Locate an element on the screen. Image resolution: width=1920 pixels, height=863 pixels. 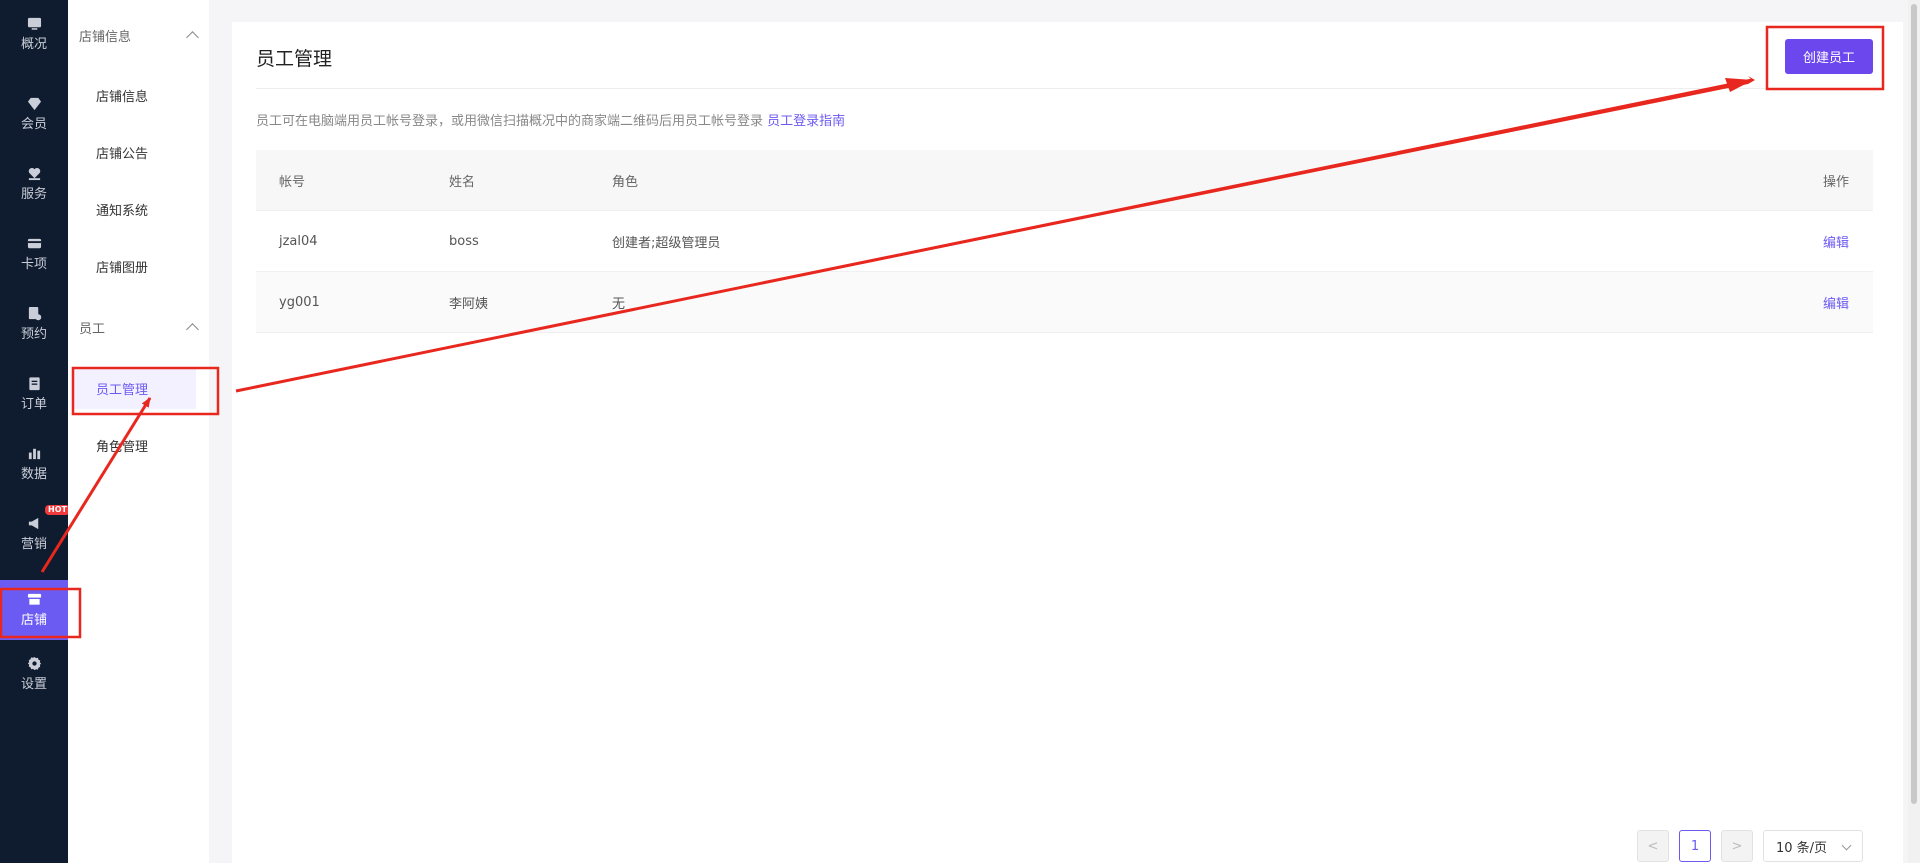
store-submenu: 店铺信息 店铺信息 店铺公告 通知系统 店铺图册 员工 员工管理 角色管理 is located at coordinates (138, 431).